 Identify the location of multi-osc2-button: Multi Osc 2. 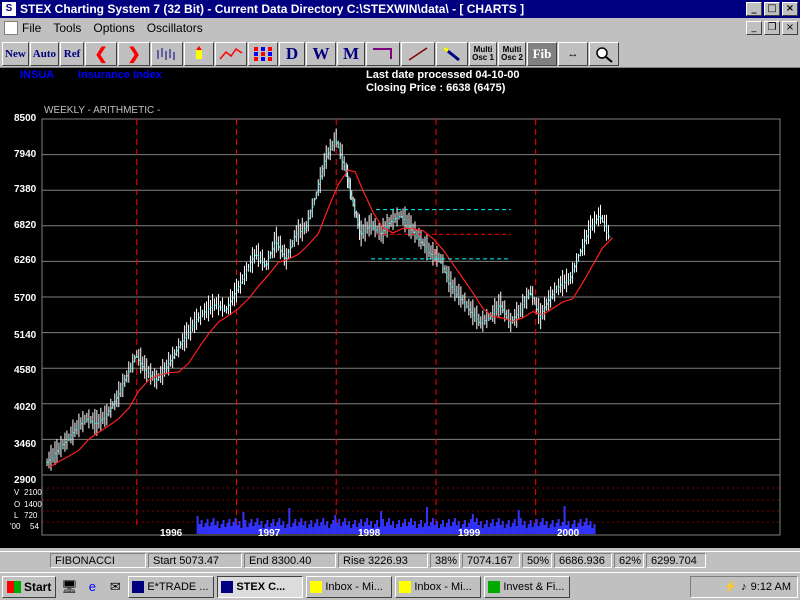
(512, 53).